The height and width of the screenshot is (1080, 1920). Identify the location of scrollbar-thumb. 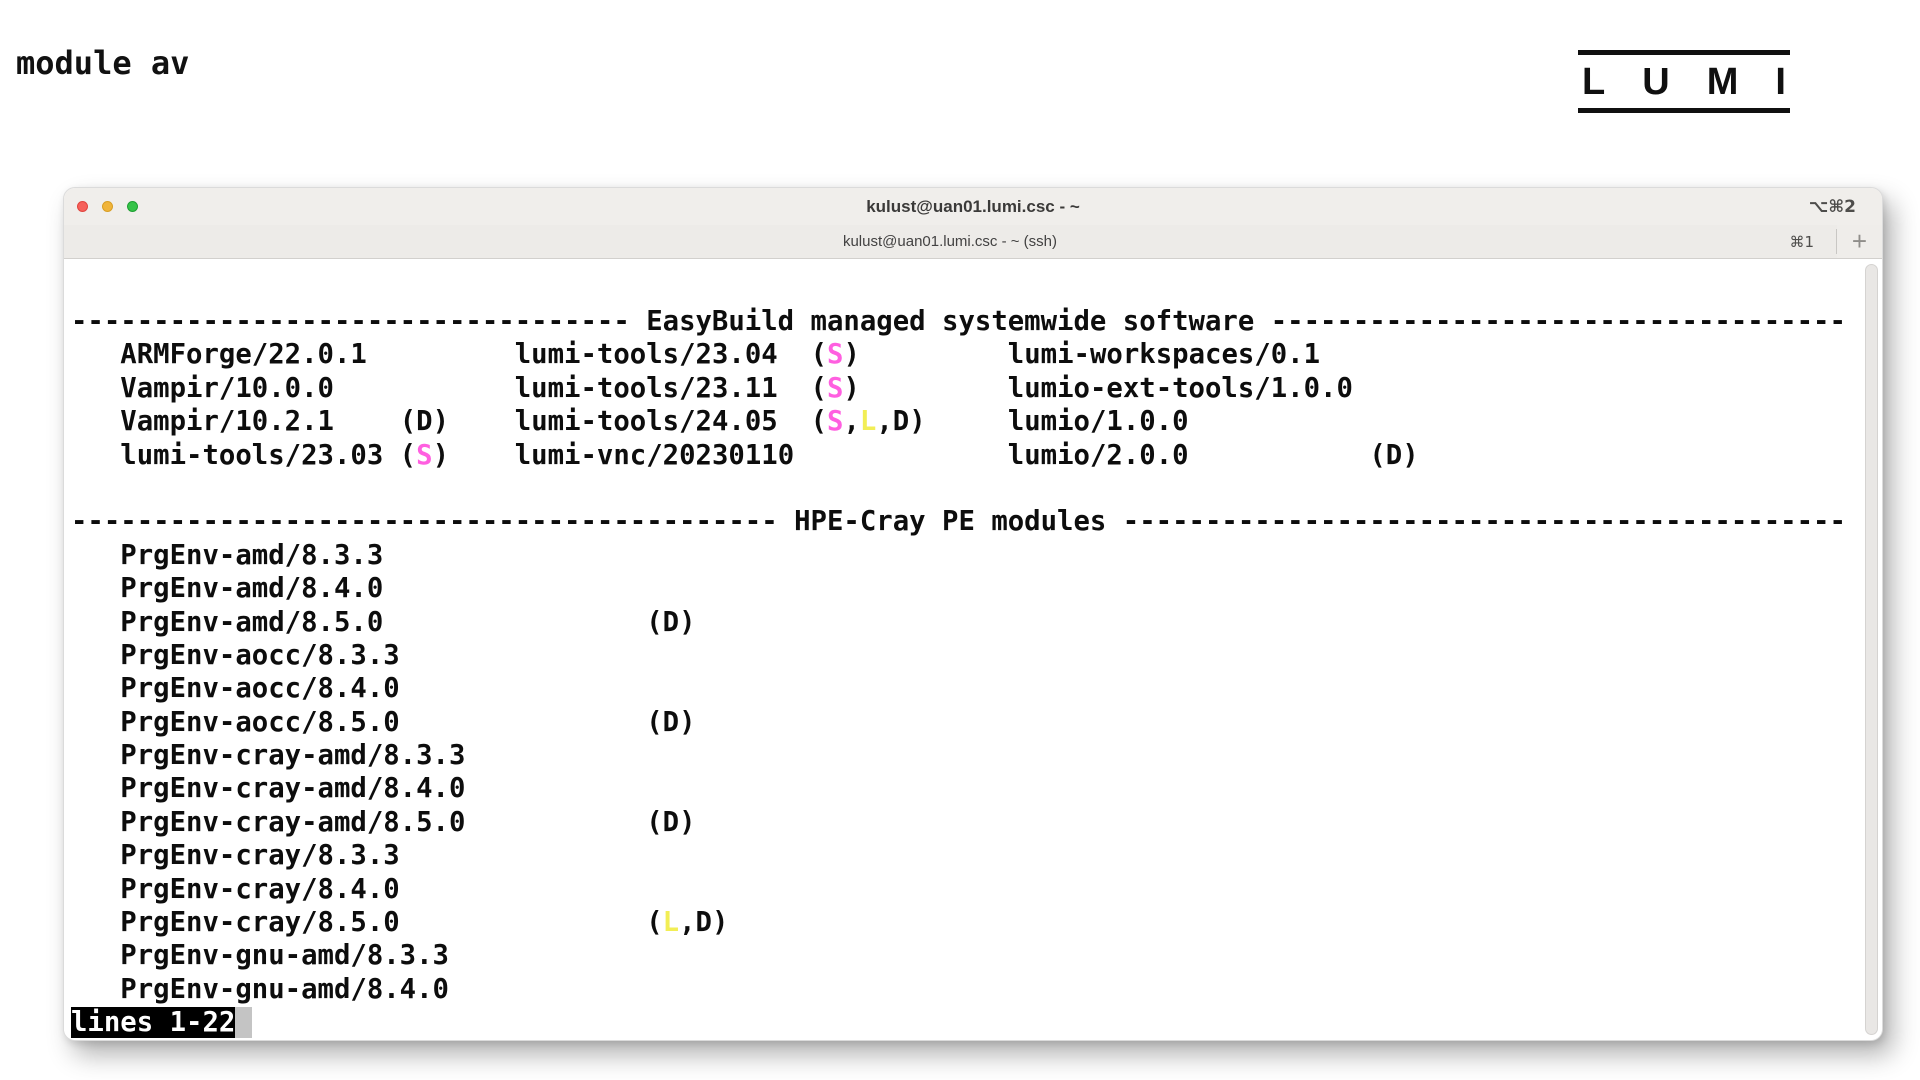
(1871, 649).